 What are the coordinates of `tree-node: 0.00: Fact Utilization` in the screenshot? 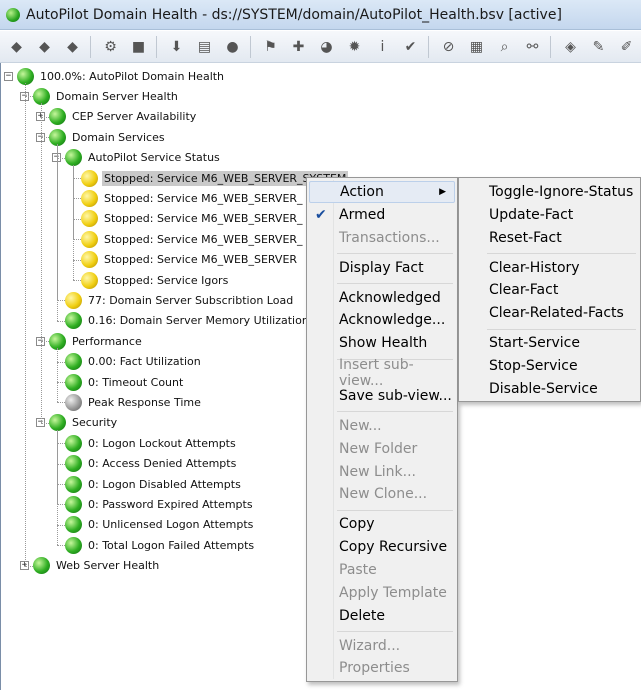 It's located at (134, 362).